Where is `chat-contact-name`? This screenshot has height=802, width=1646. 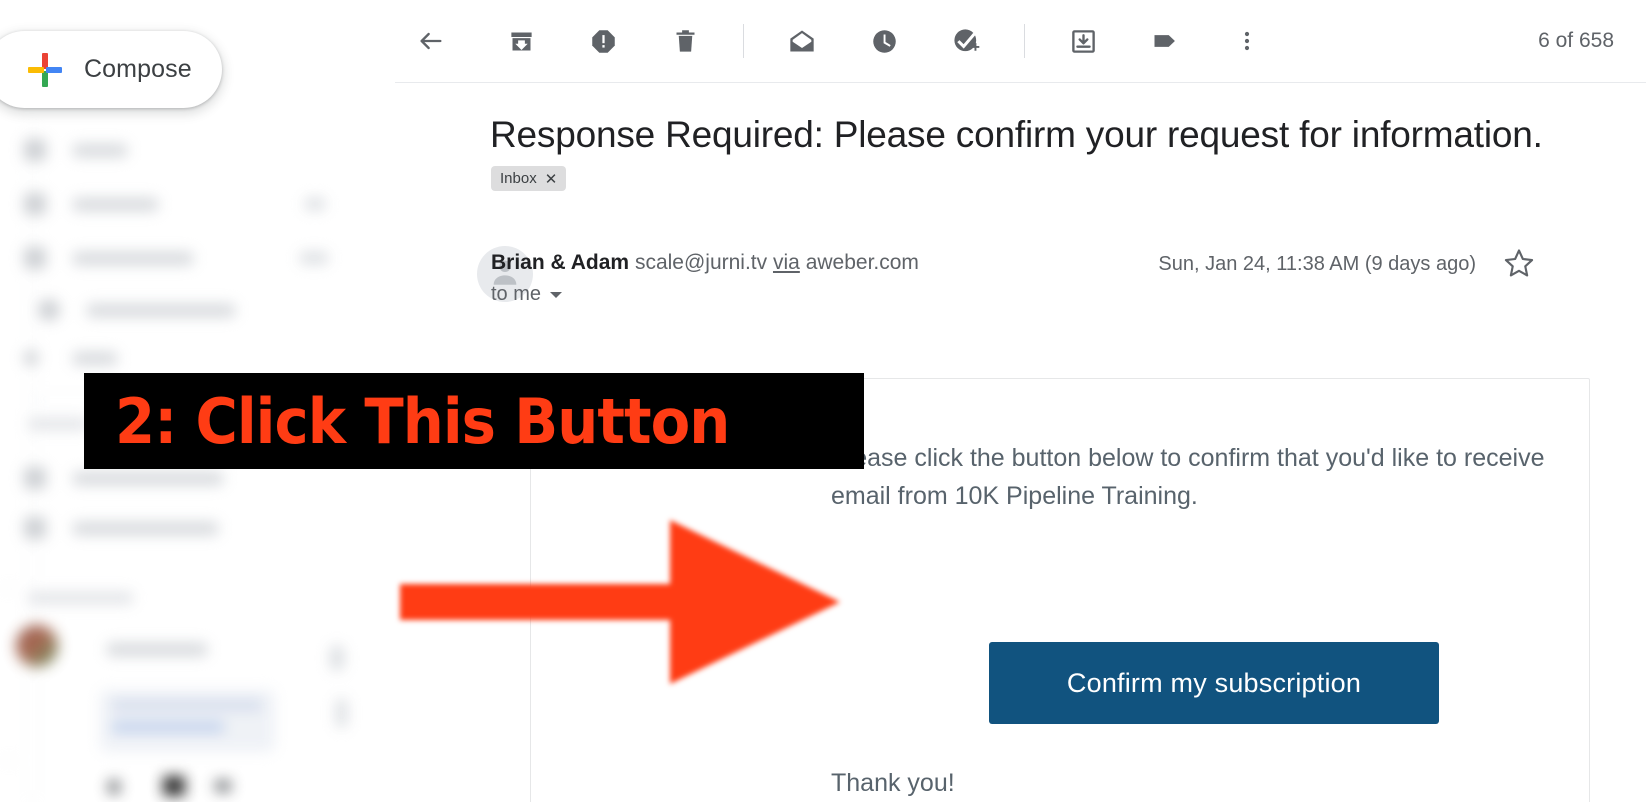 chat-contact-name is located at coordinates (157, 649).